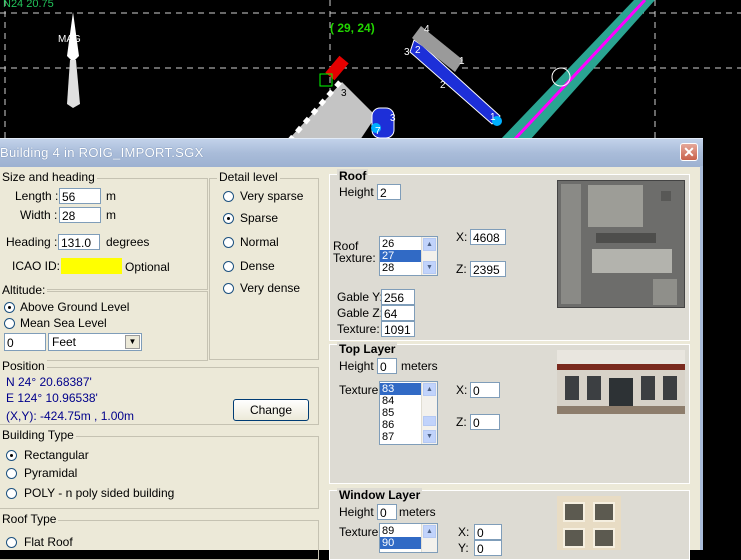  Describe the element at coordinates (11, 473) in the screenshot. I see `pyramidal-radio` at that location.